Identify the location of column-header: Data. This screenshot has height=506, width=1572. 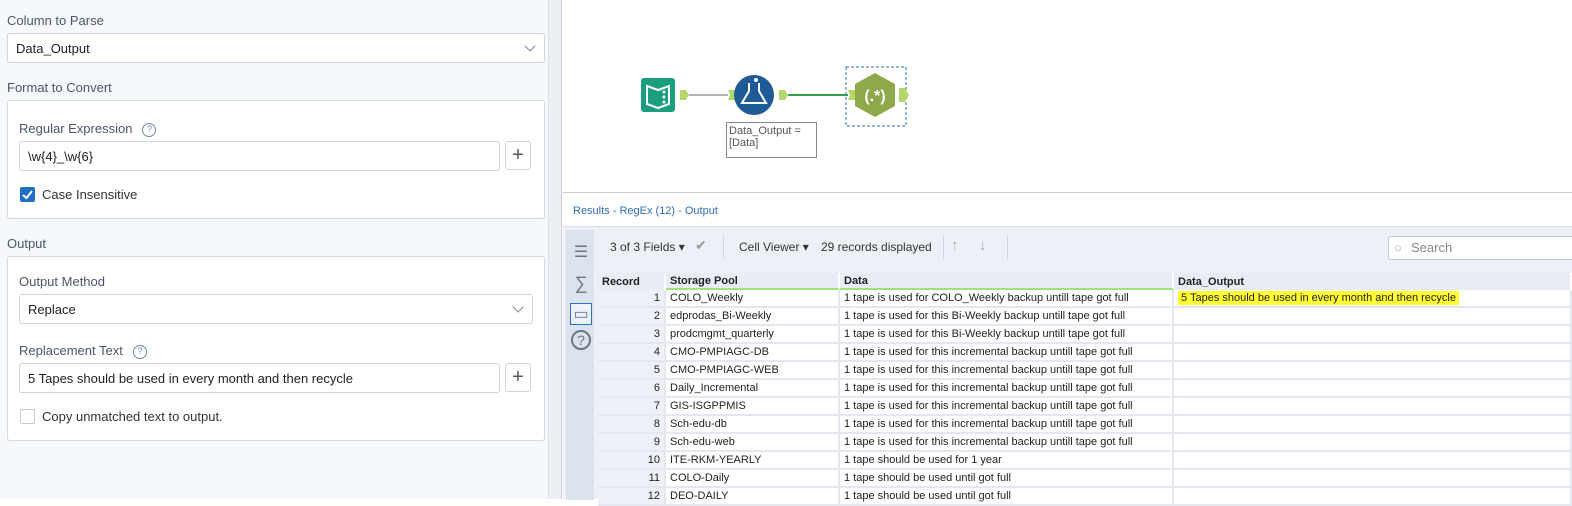
(1007, 281).